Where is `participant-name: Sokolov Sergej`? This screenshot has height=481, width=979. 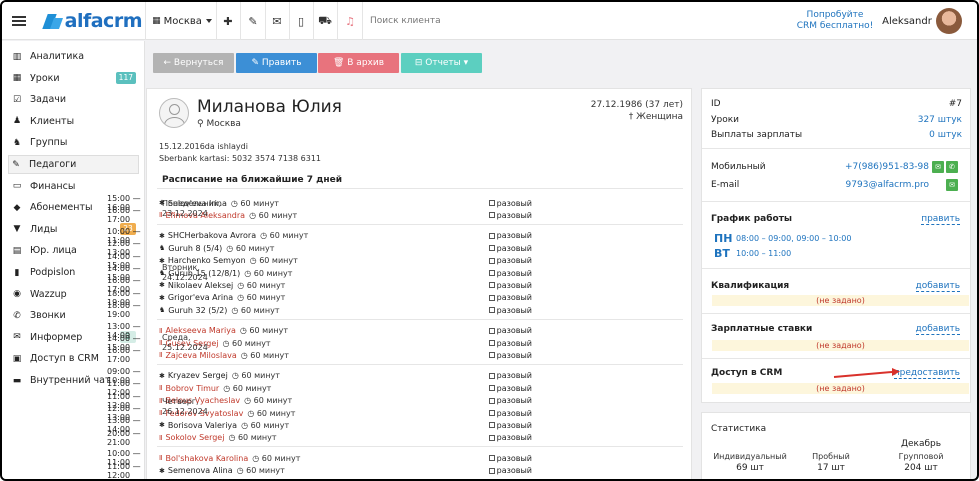
participant-name: Sokolov Sergej is located at coordinates (194, 437).